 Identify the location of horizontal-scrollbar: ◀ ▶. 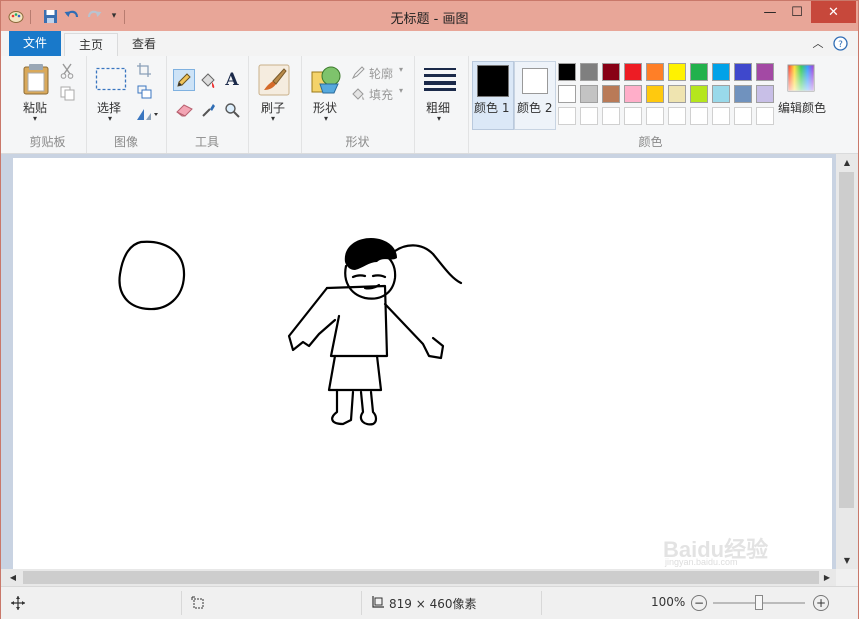
(418, 577).